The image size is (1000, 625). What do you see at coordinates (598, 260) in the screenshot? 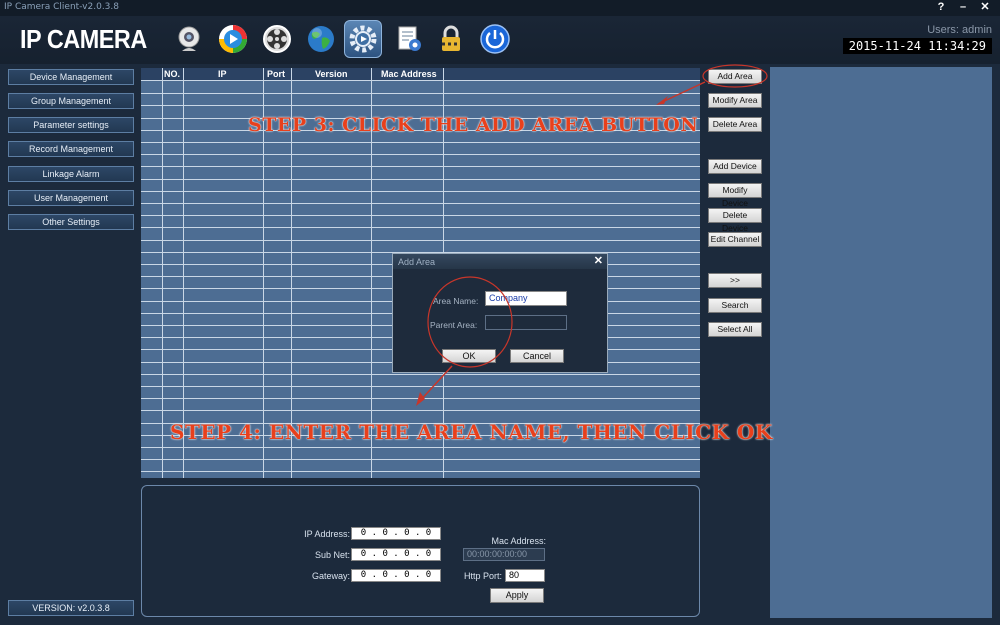
I see `dialog-close-button: ✕` at bounding box center [598, 260].